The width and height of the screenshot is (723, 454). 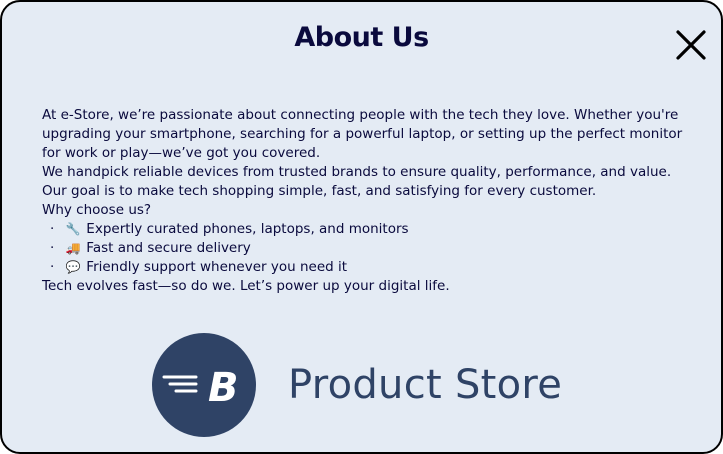 I want to click on close-button, so click(x=691, y=45).